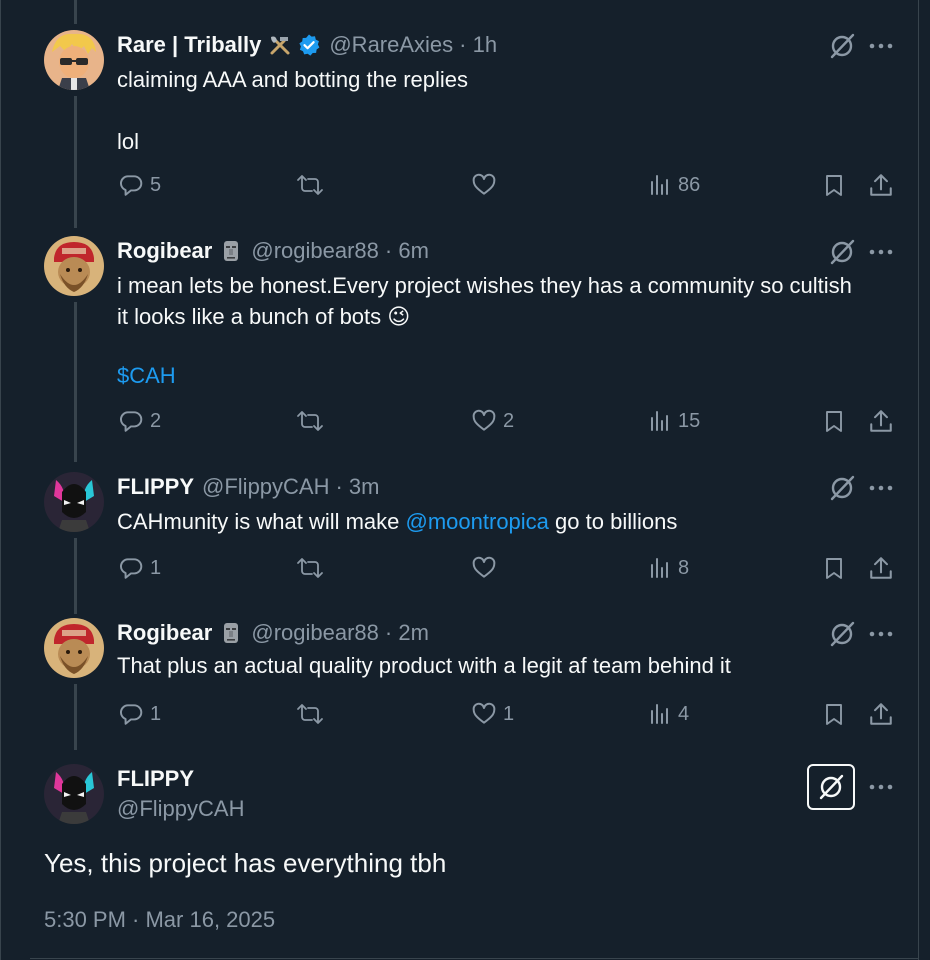 The width and height of the screenshot is (930, 960). I want to click on timestamp: · 3m, so click(357, 487).